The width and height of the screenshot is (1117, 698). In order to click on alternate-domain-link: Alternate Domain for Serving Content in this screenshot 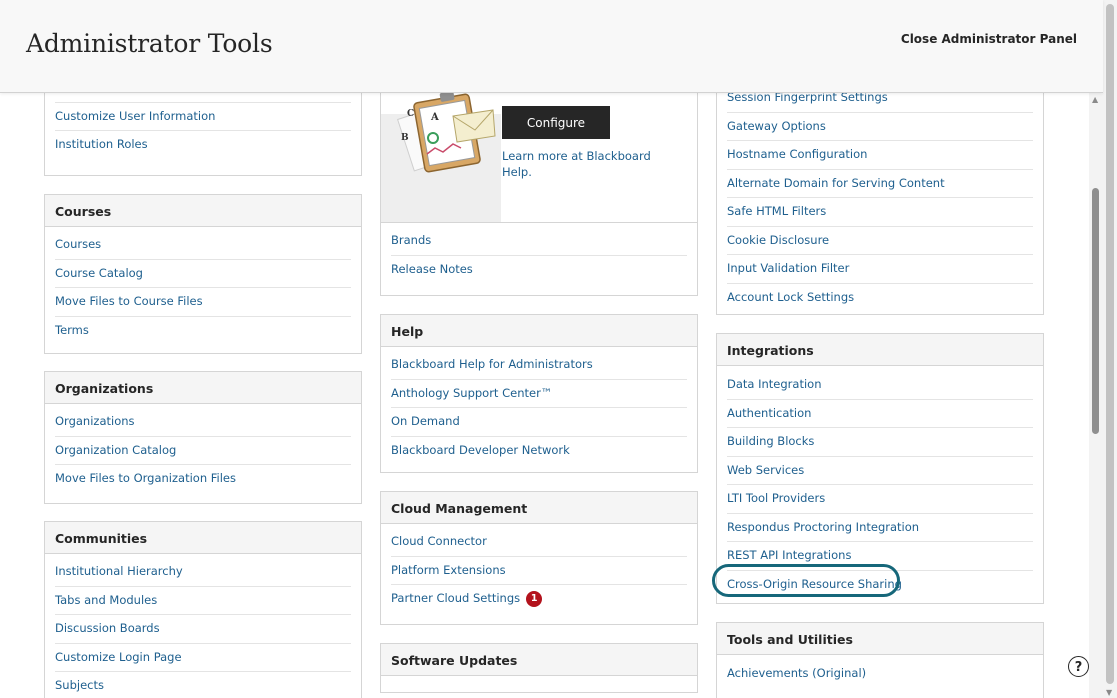, I will do `click(880, 184)`.